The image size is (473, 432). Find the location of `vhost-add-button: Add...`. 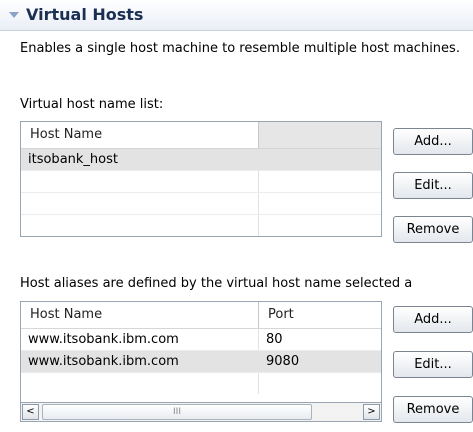

vhost-add-button: Add... is located at coordinates (433, 141).